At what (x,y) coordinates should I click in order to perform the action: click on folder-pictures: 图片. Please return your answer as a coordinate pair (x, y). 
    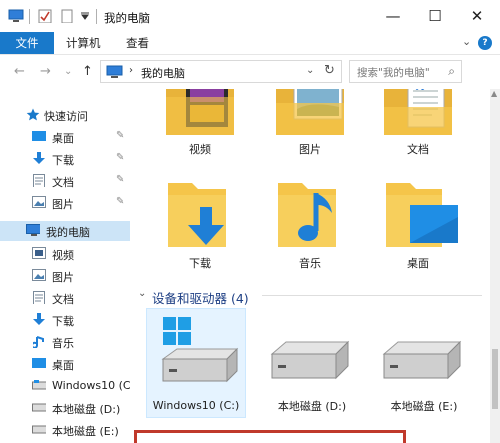
    Looking at the image, I should click on (310, 128).